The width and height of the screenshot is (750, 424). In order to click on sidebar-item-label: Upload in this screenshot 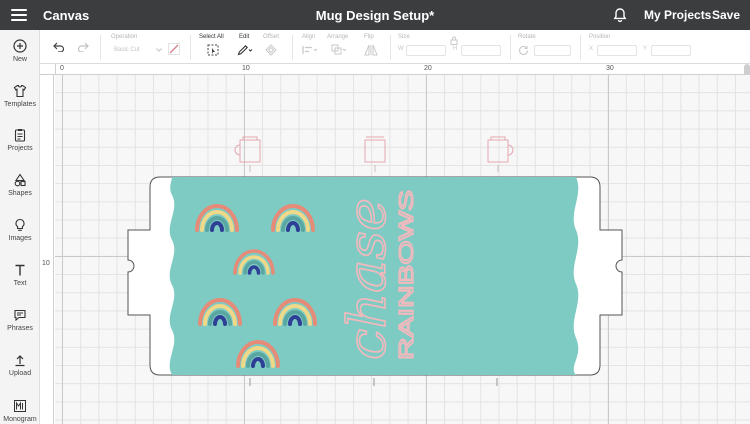, I will do `click(20, 373)`.